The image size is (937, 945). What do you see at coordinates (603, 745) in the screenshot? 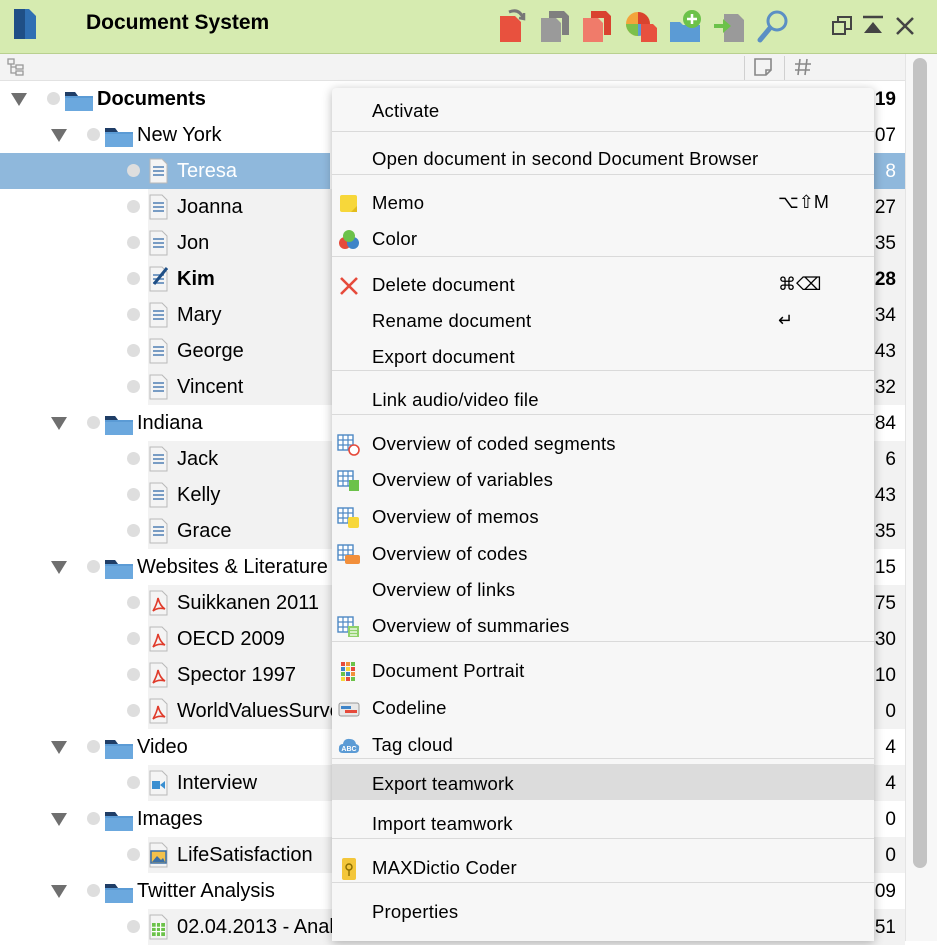
I see `menu-item-tag-cloud: ABC Tag cloud` at bounding box center [603, 745].